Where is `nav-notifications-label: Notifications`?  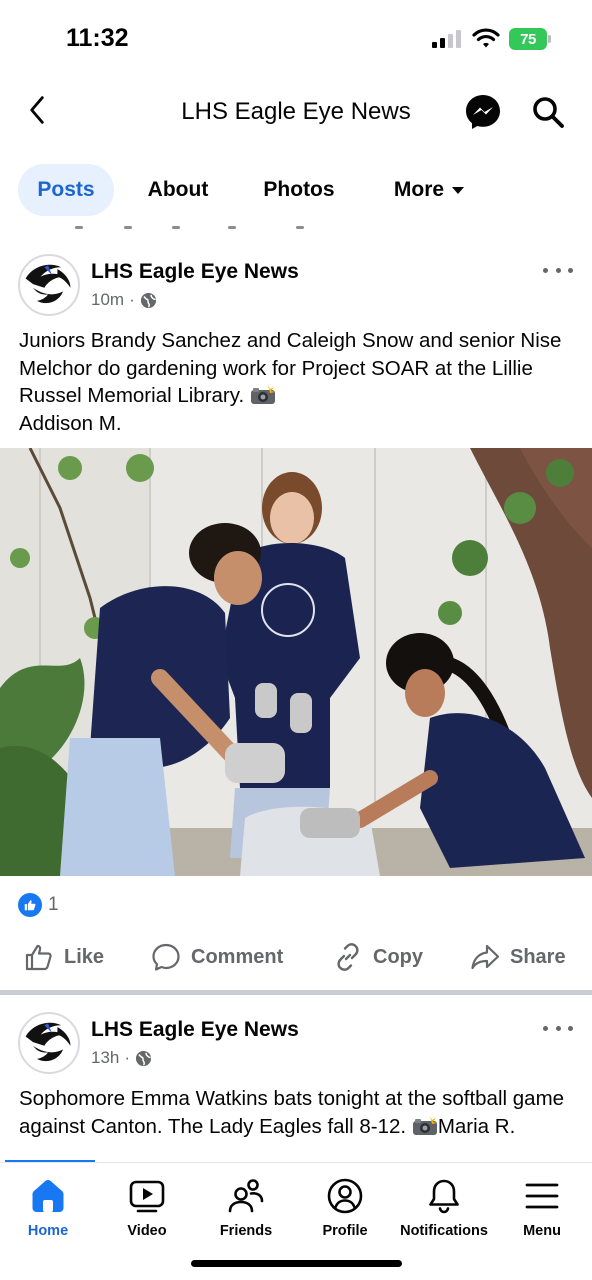
nav-notifications-label: Notifications is located at coordinates (444, 1231).